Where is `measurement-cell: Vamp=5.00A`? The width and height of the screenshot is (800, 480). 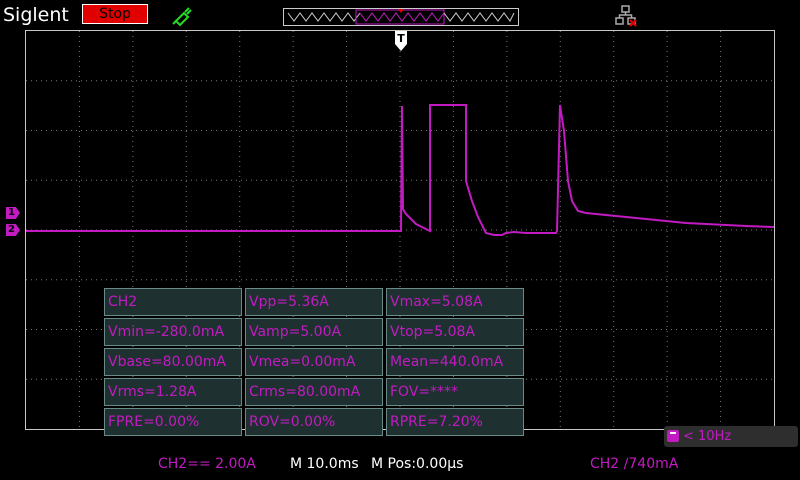 measurement-cell: Vamp=5.00A is located at coordinates (314, 332).